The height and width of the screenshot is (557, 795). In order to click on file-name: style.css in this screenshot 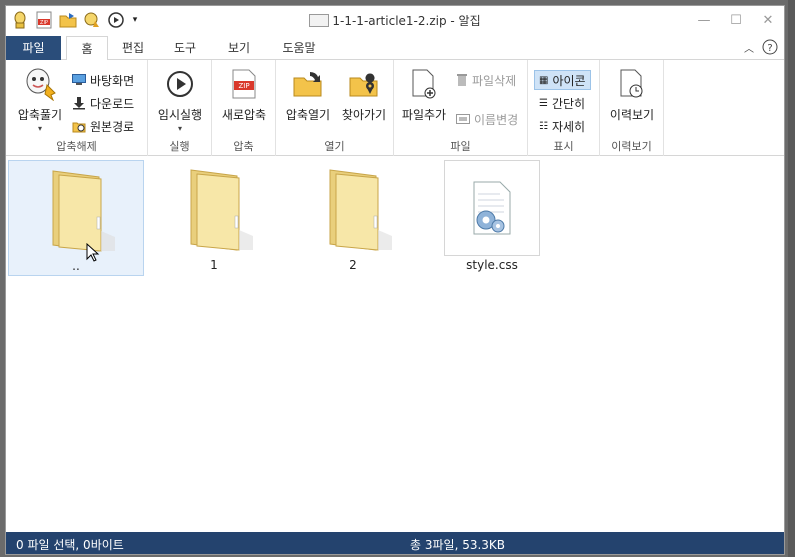, I will do `click(492, 265)`.